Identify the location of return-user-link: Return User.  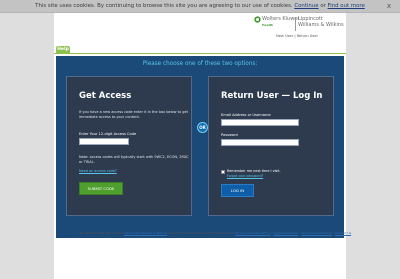
(307, 36).